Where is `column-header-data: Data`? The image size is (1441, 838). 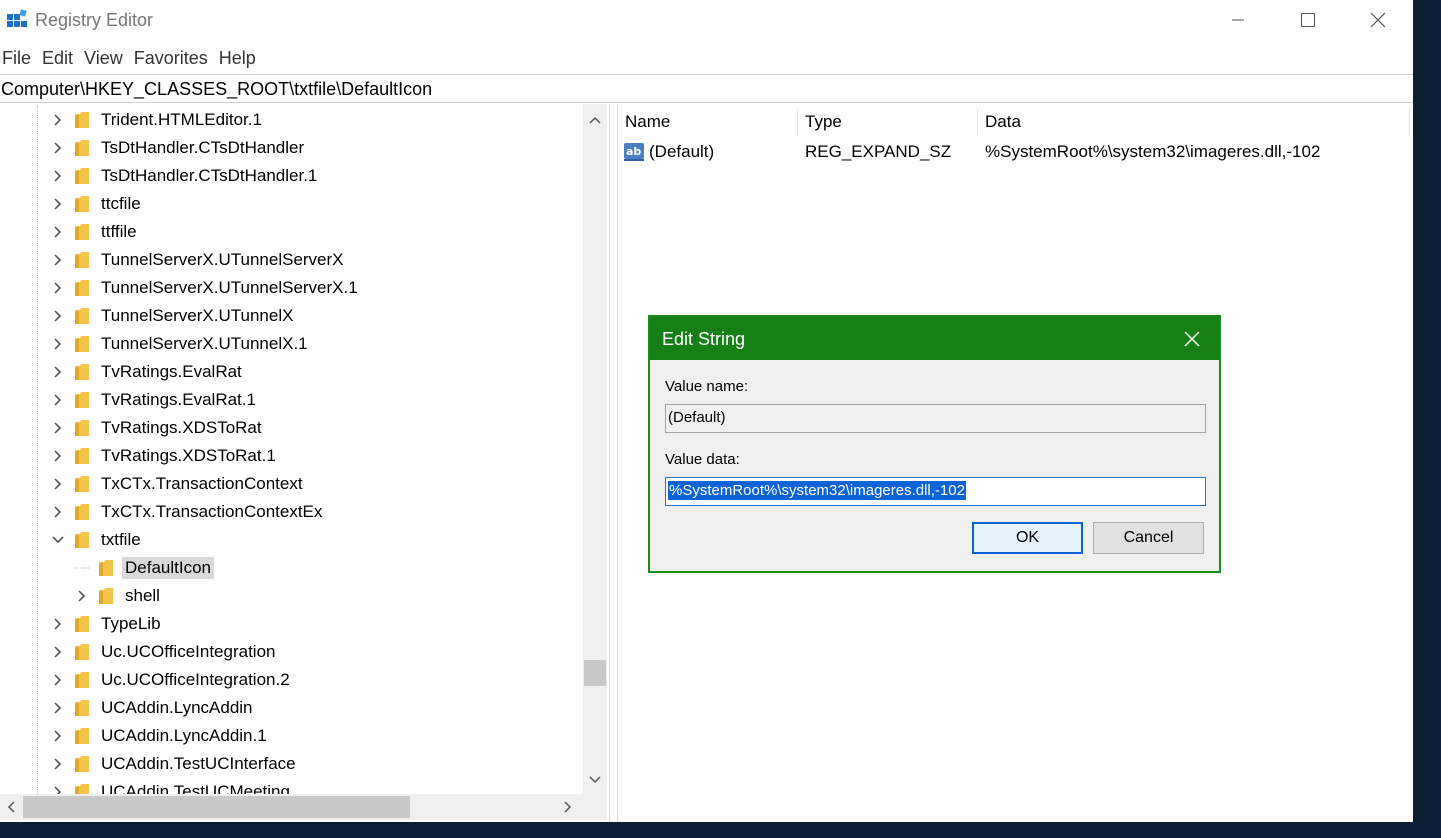 column-header-data: Data is located at coordinates (1194, 122).